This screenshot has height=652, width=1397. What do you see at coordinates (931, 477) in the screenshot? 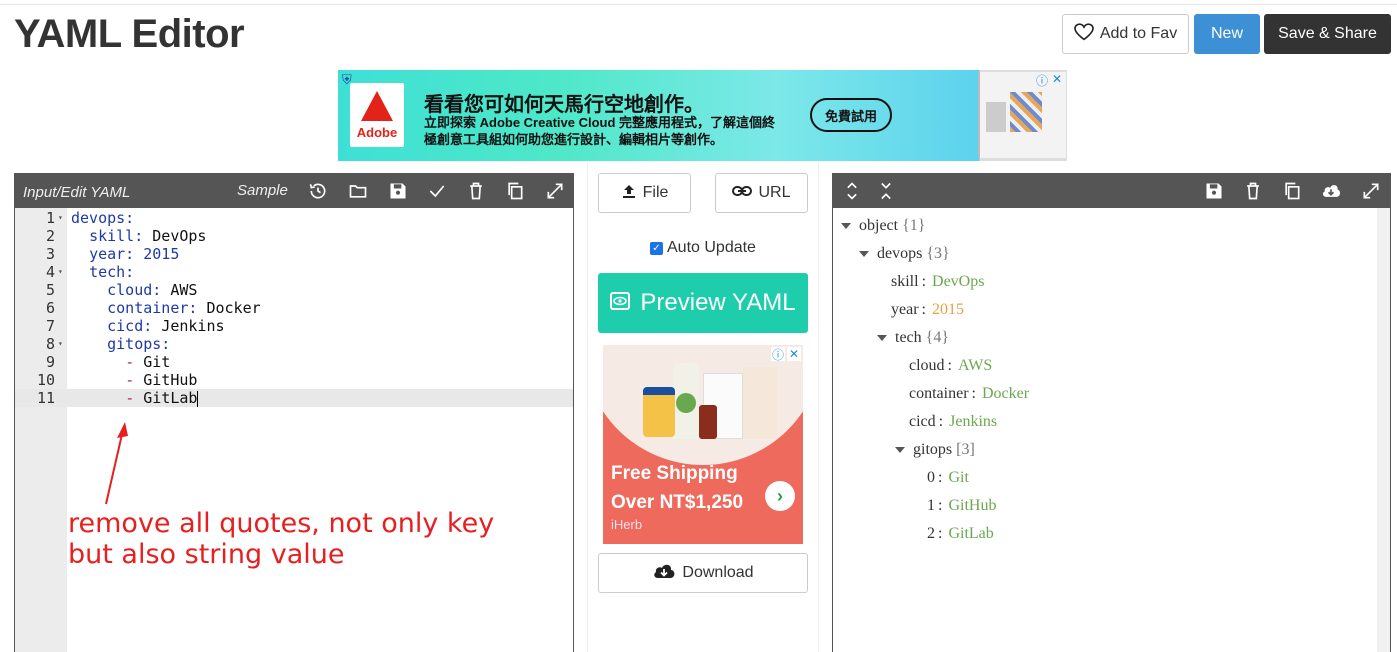
I see `tree-key: 0` at bounding box center [931, 477].